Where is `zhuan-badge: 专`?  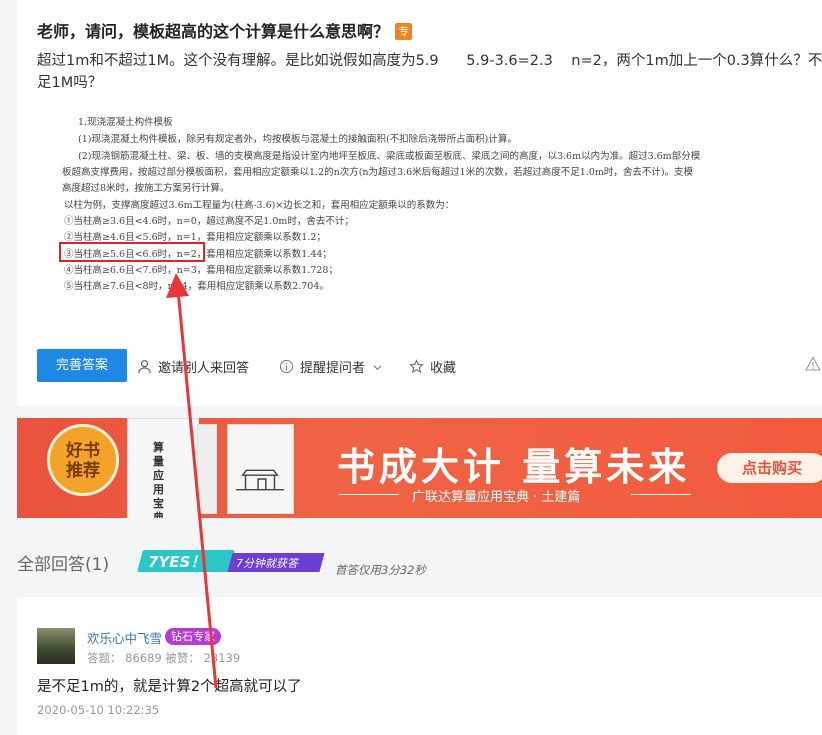 zhuan-badge: 专 is located at coordinates (404, 31).